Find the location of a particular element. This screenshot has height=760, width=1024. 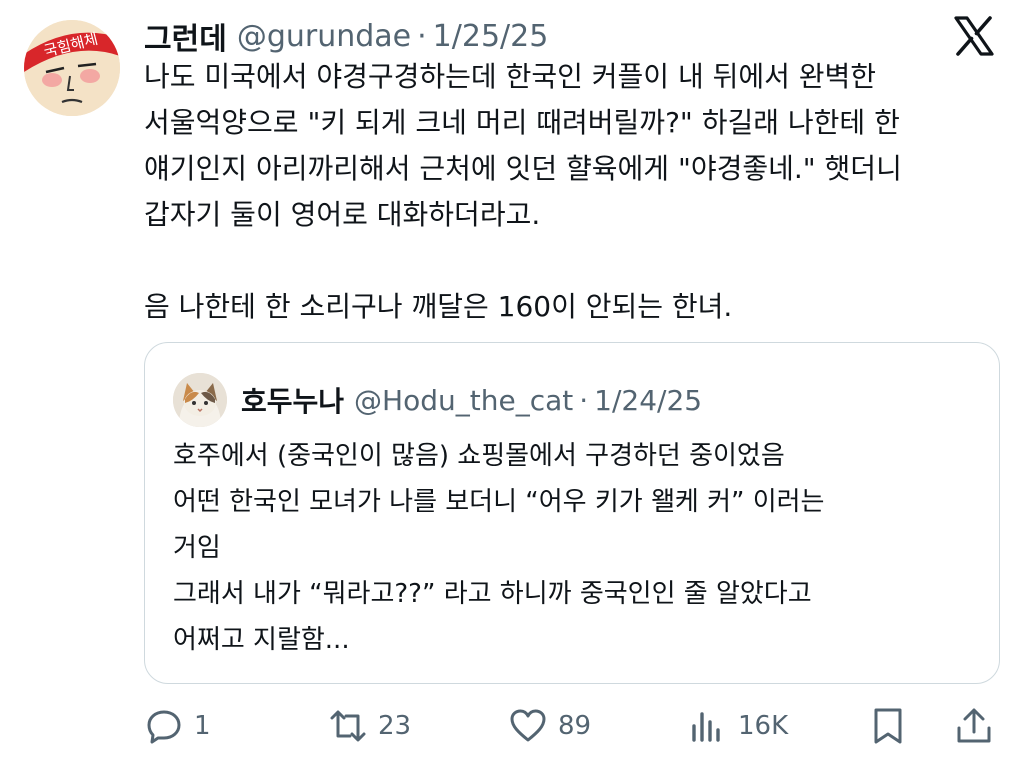

reply-button: 1 is located at coordinates (177, 726).